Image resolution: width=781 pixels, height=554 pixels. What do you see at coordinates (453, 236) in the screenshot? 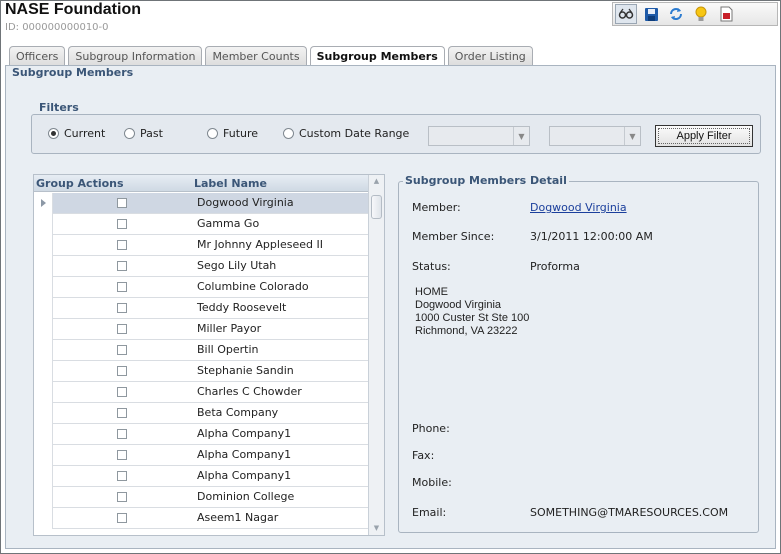
I see `member-since-label: Member Since:` at bounding box center [453, 236].